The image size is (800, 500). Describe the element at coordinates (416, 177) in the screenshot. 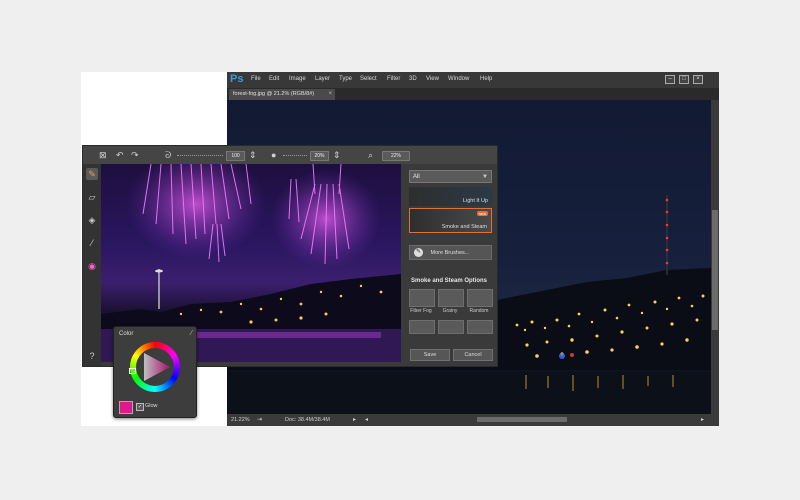

I see `brush-category-value: All` at that location.